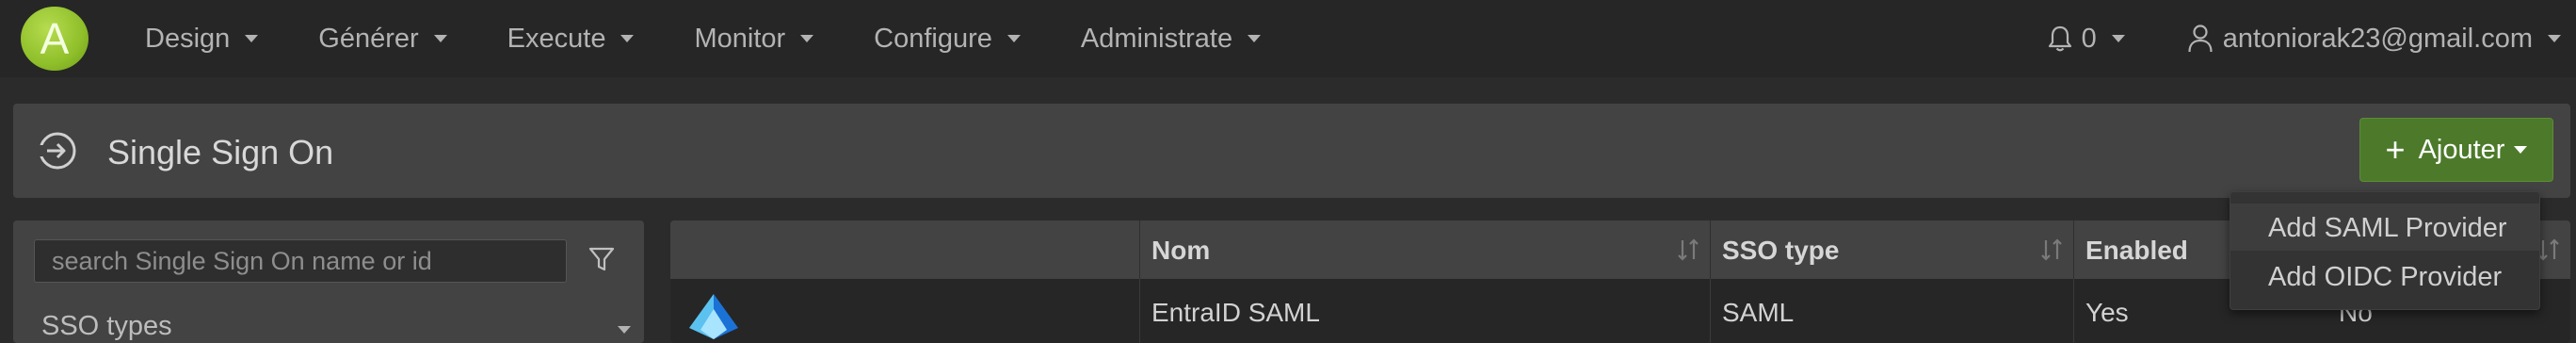 The image size is (2576, 343). I want to click on entra-id-icon, so click(713, 316).